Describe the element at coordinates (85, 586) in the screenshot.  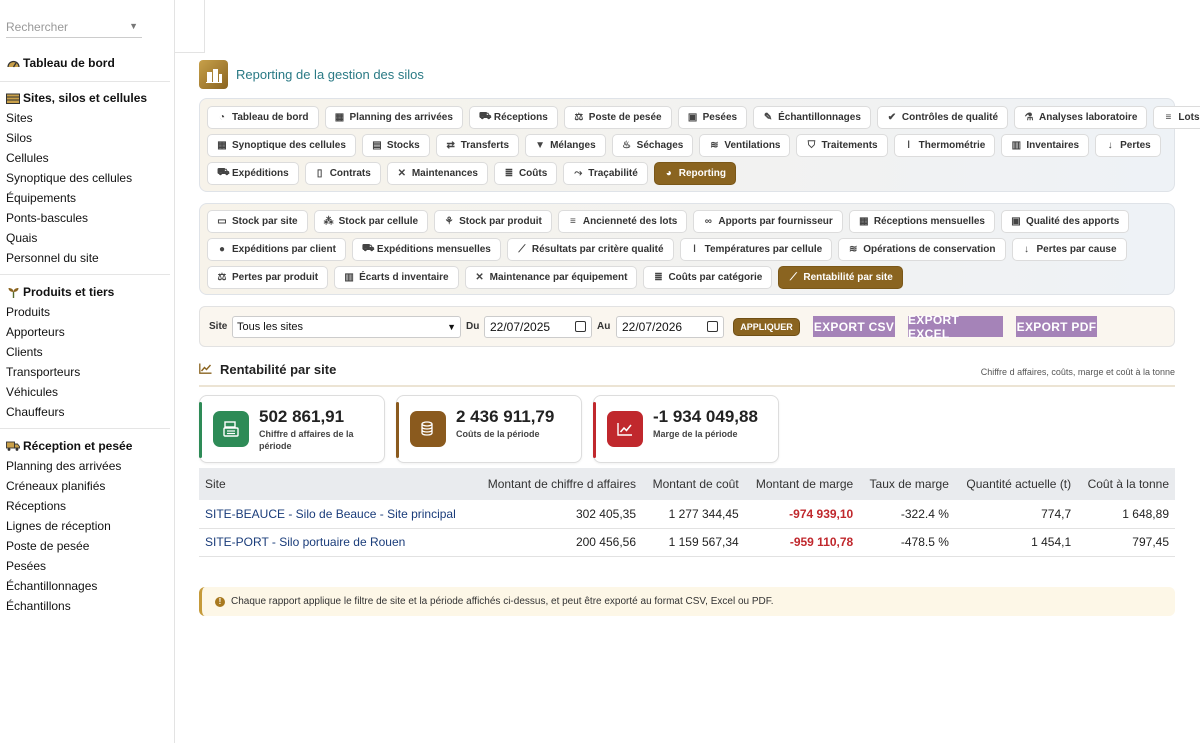
I see `sidebar-item-echantillonnages: Échantillonnages` at that location.